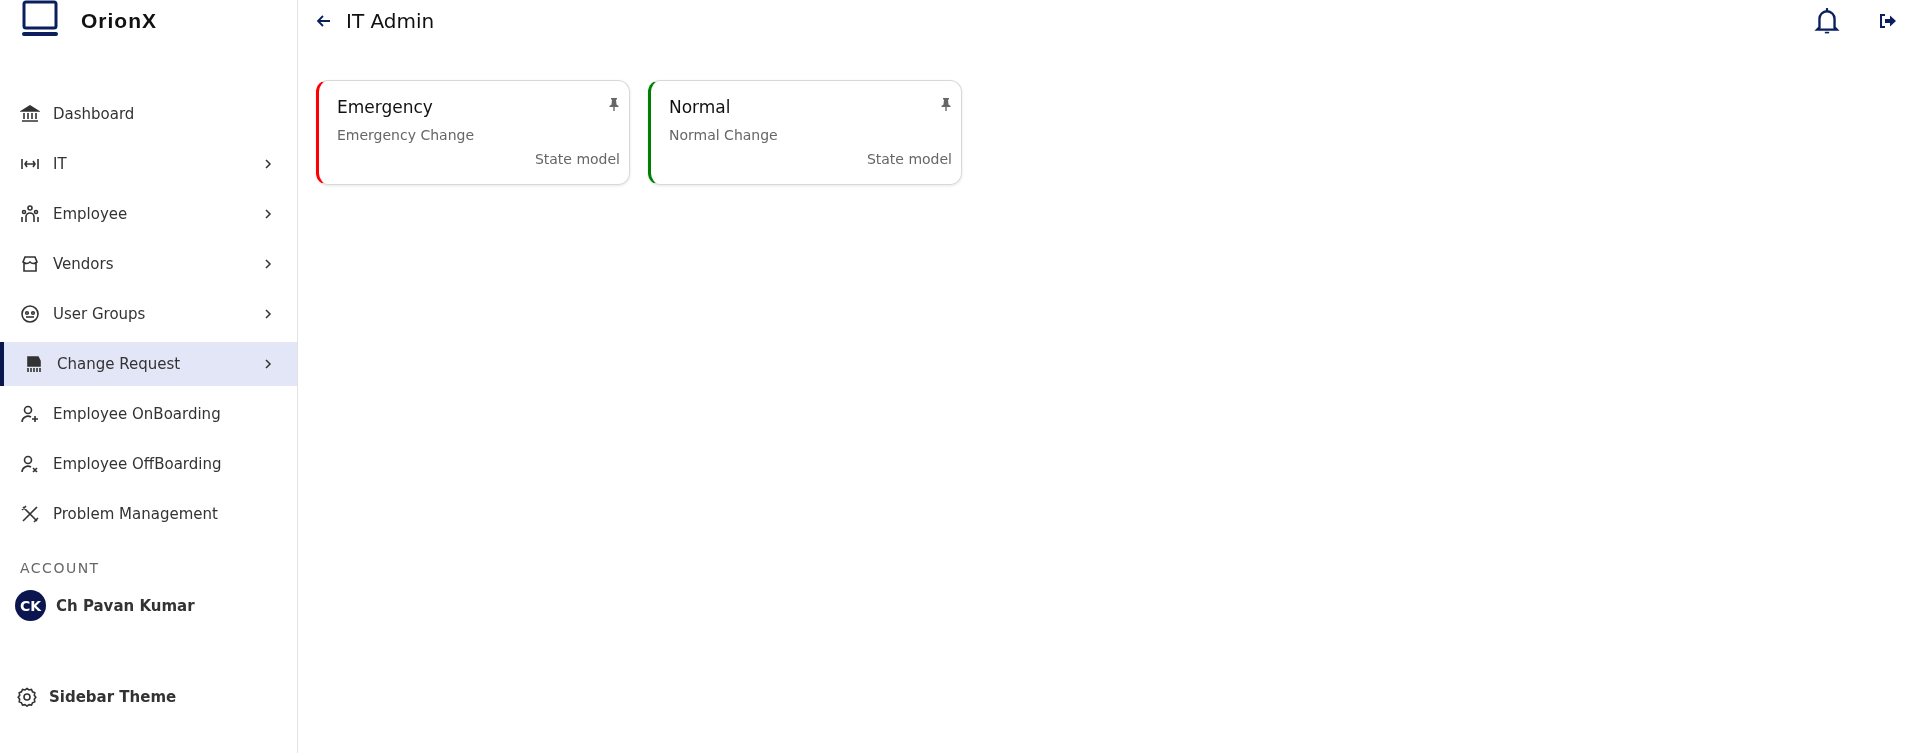 This screenshot has height=753, width=1920. What do you see at coordinates (30, 214) in the screenshot?
I see `people-icon` at bounding box center [30, 214].